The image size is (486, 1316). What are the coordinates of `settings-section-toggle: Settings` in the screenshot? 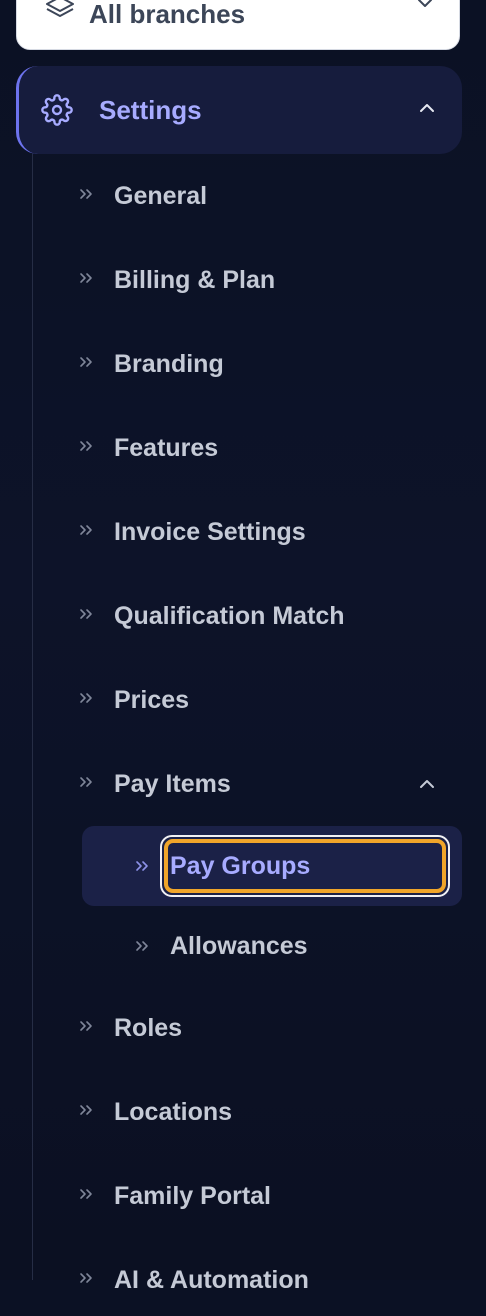 It's located at (239, 110).